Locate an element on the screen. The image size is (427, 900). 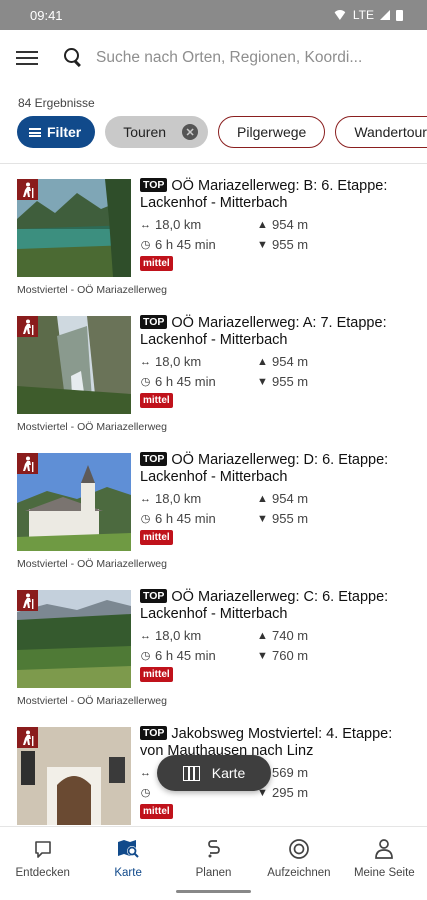
chip-pilgerwege-label: Pilgerwege is located at coordinates (272, 132).